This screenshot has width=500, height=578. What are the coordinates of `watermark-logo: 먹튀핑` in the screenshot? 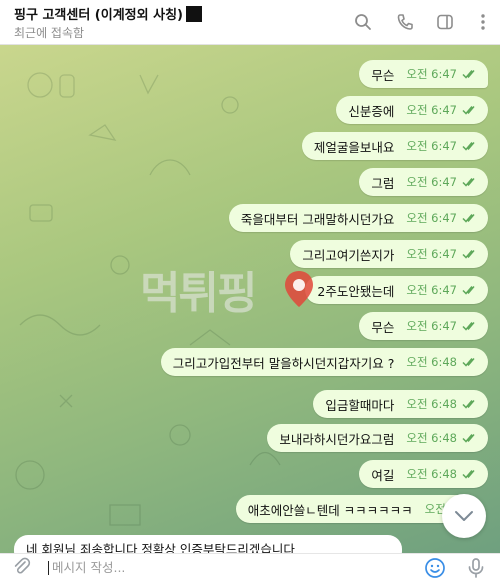 It's located at (198, 289).